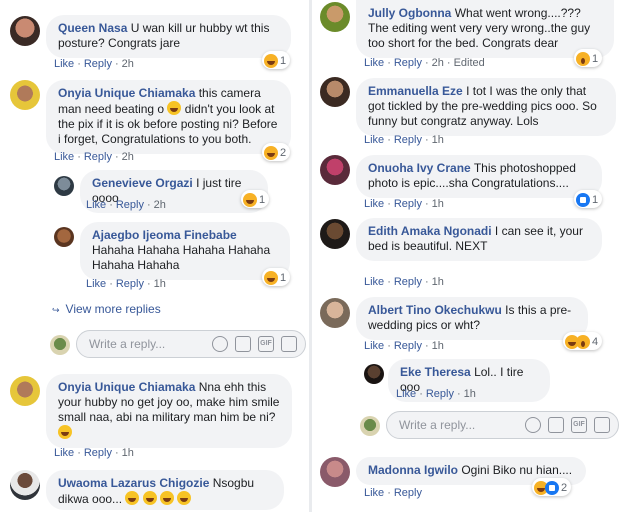  Describe the element at coordinates (409, 13) in the screenshot. I see `comment-author: Jully Ogbonna` at that location.